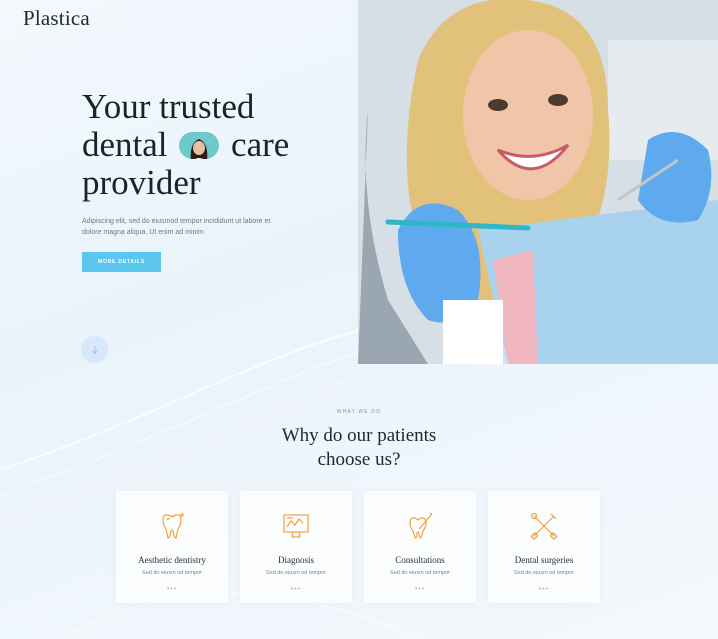 Image resolution: width=718 pixels, height=639 pixels. What do you see at coordinates (125, 144) in the screenshot?
I see `hero-title-word-dental: dental` at bounding box center [125, 144].